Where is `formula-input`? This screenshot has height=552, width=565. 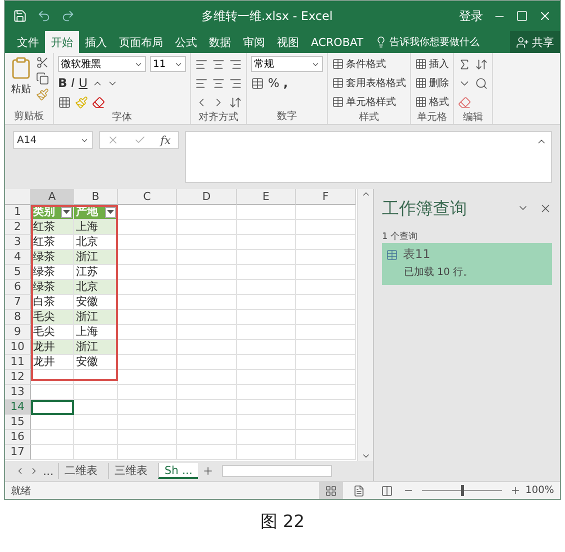 formula-input is located at coordinates (368, 157).